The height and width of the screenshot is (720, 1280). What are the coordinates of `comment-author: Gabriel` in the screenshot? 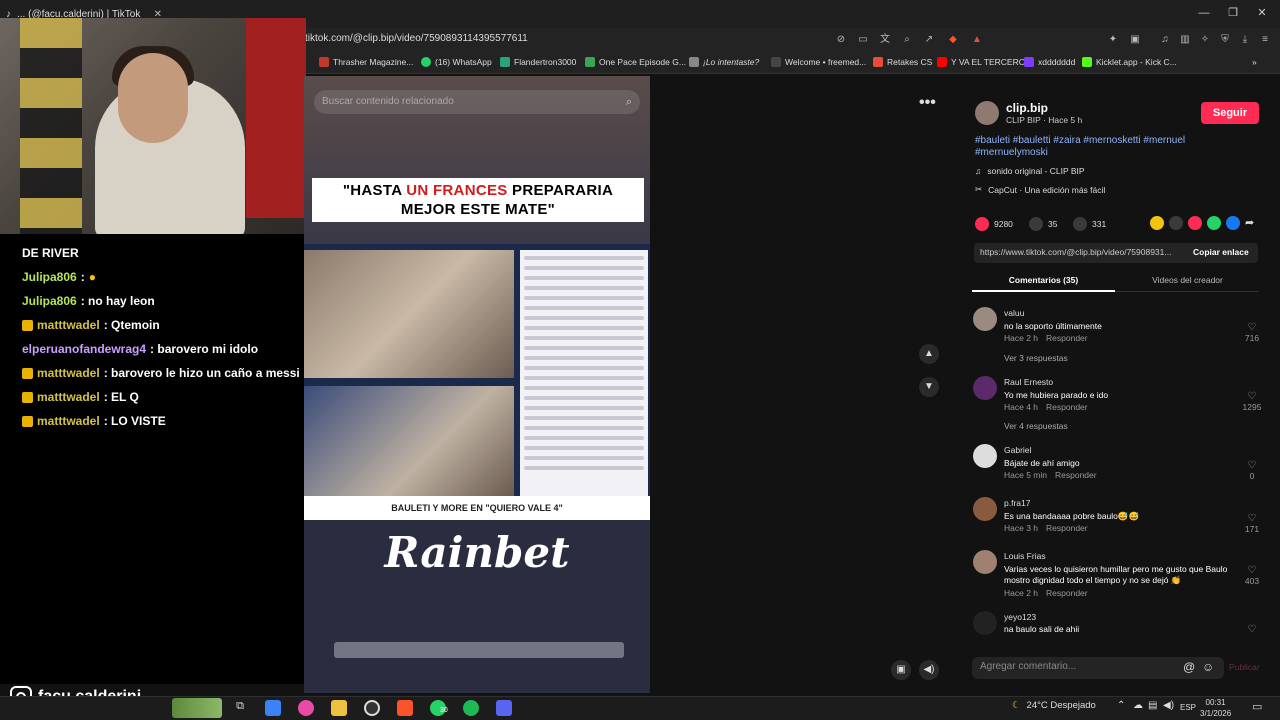 It's located at (1017, 450).